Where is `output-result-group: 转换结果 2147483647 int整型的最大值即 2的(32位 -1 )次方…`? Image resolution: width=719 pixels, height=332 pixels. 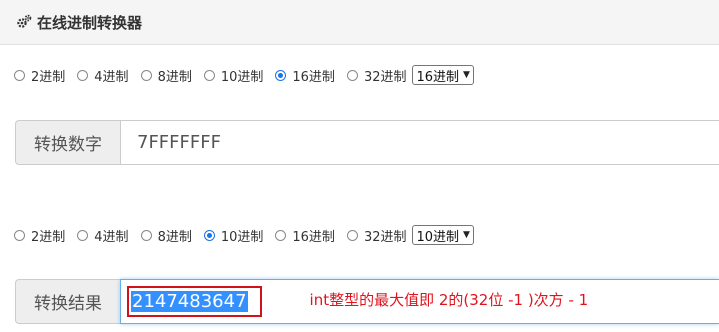
output-result-group: 转换结果 2147483647 int整型的最大值即 2的(32位 -1 )次方… is located at coordinates (367, 301).